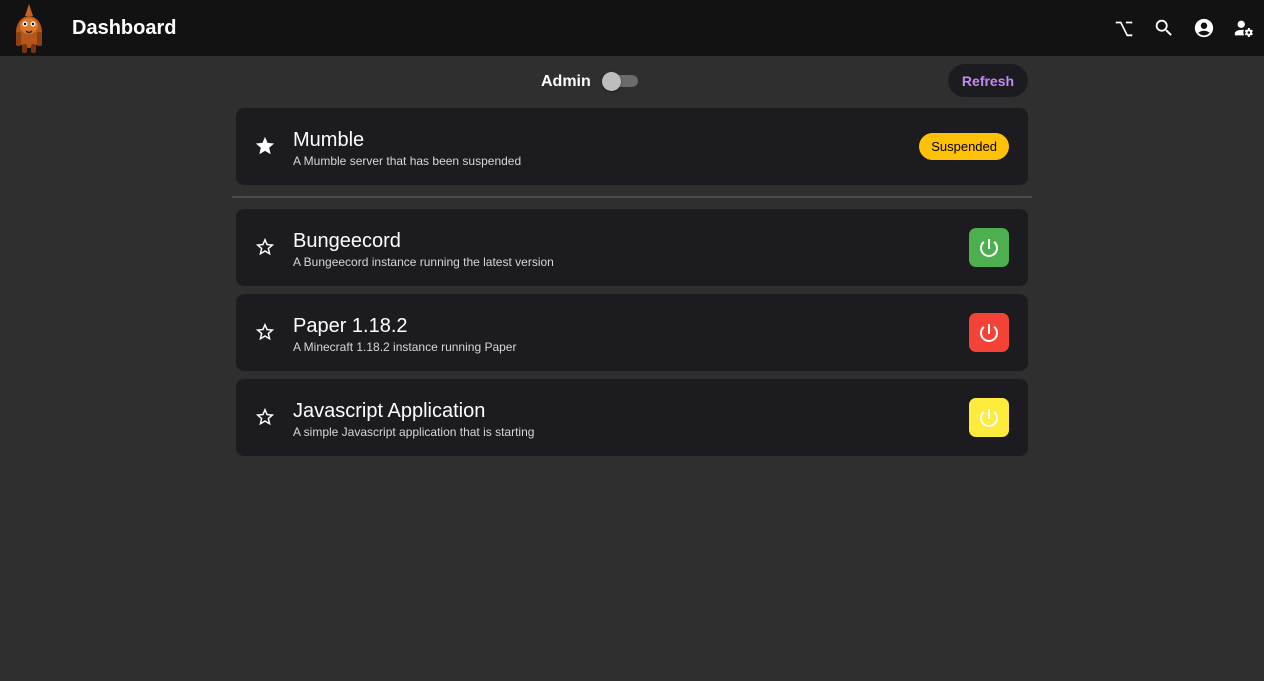  Describe the element at coordinates (632, 28) in the screenshot. I see `top-app-bar: Dashboard` at that location.